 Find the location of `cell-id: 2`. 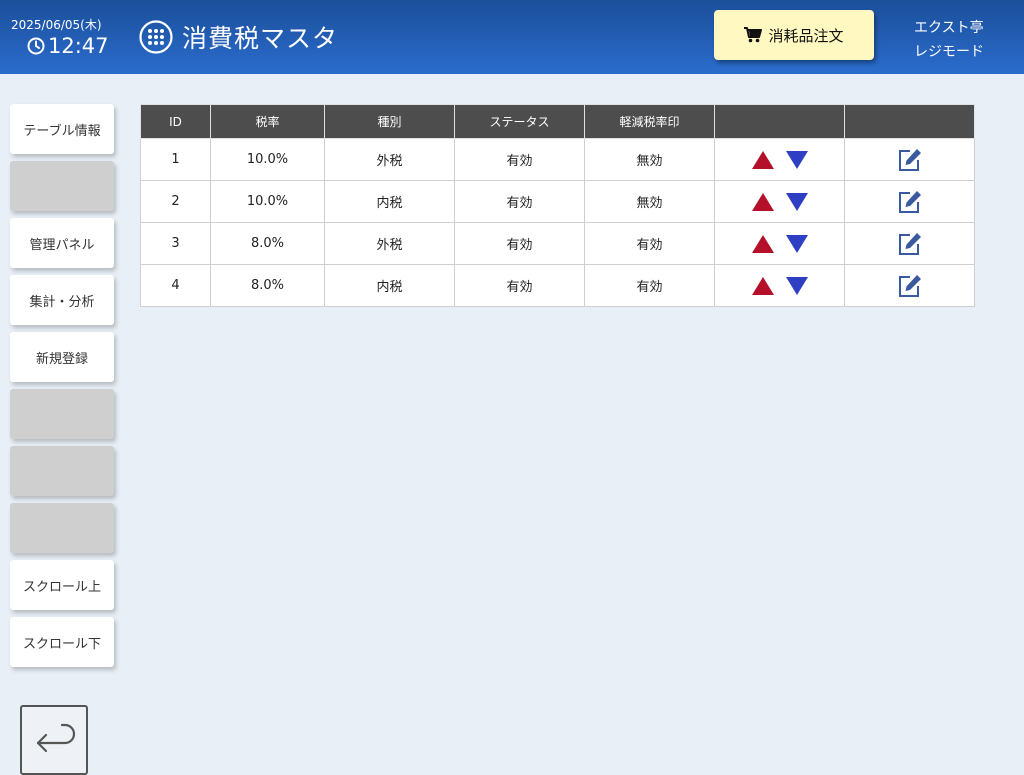

cell-id: 2 is located at coordinates (175, 201).